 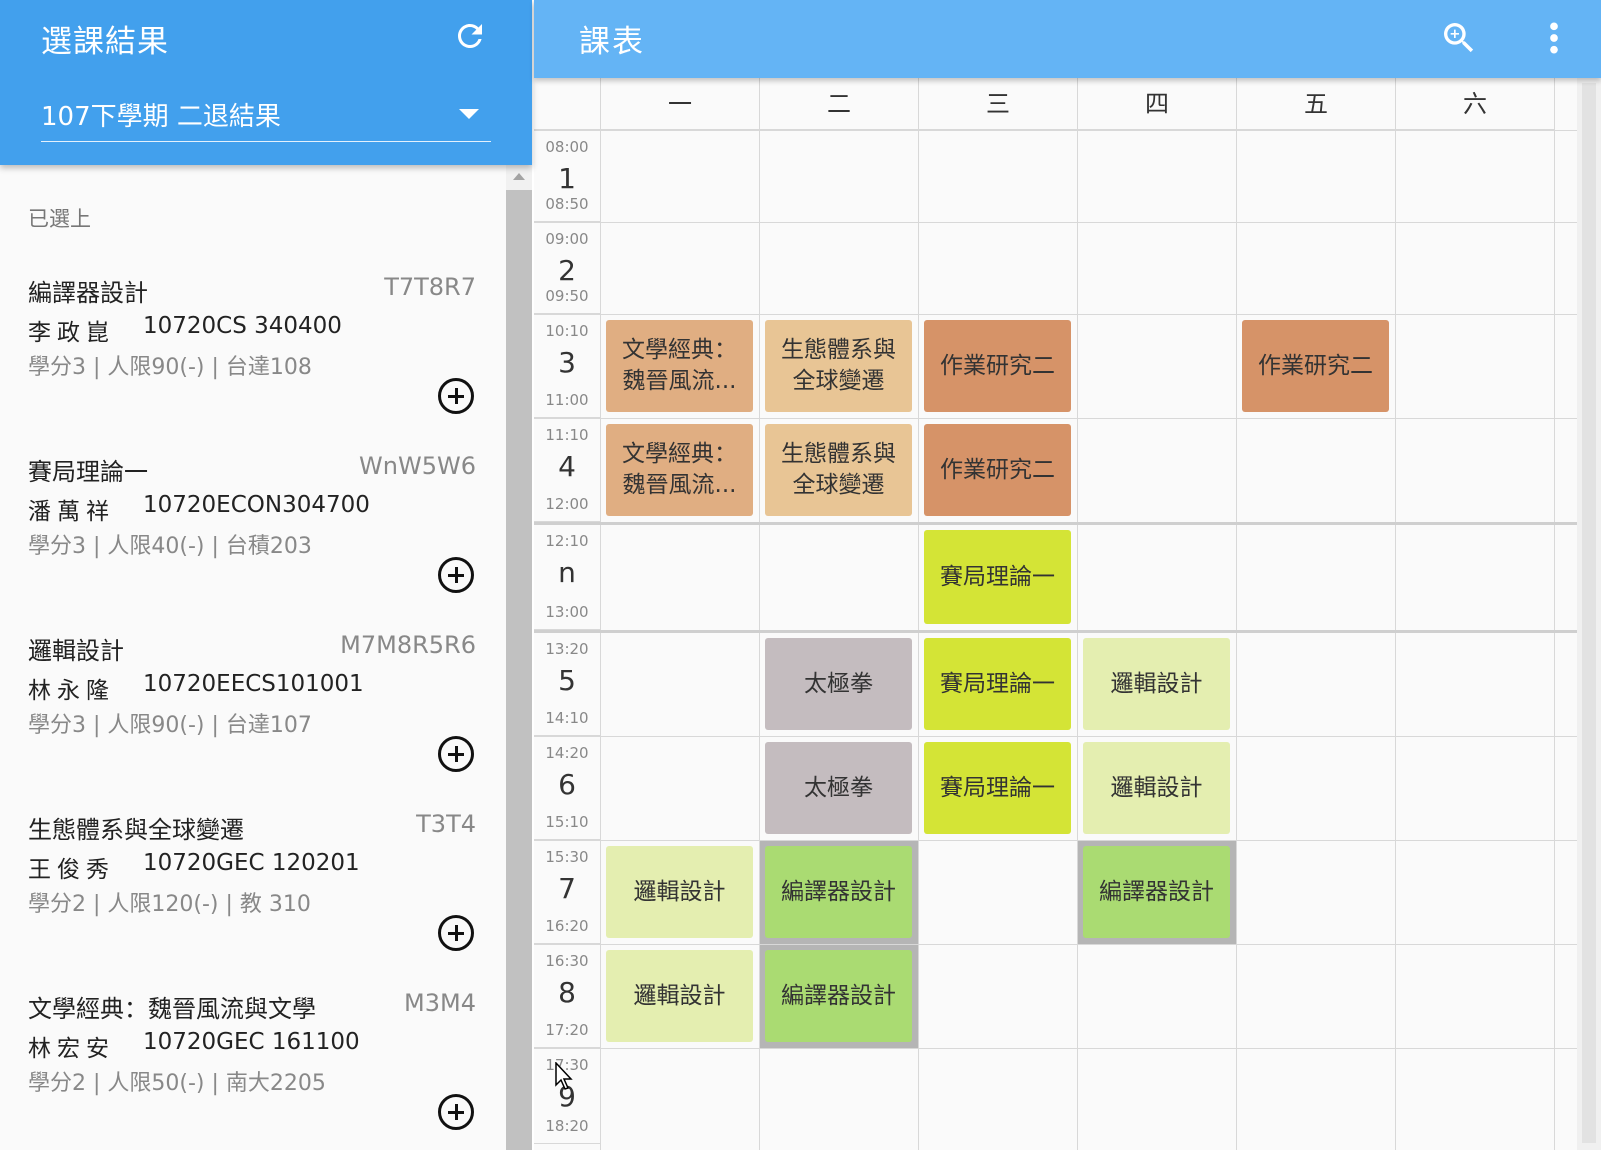 I want to click on timetable-scrollbar, so click(x=1589, y=614).